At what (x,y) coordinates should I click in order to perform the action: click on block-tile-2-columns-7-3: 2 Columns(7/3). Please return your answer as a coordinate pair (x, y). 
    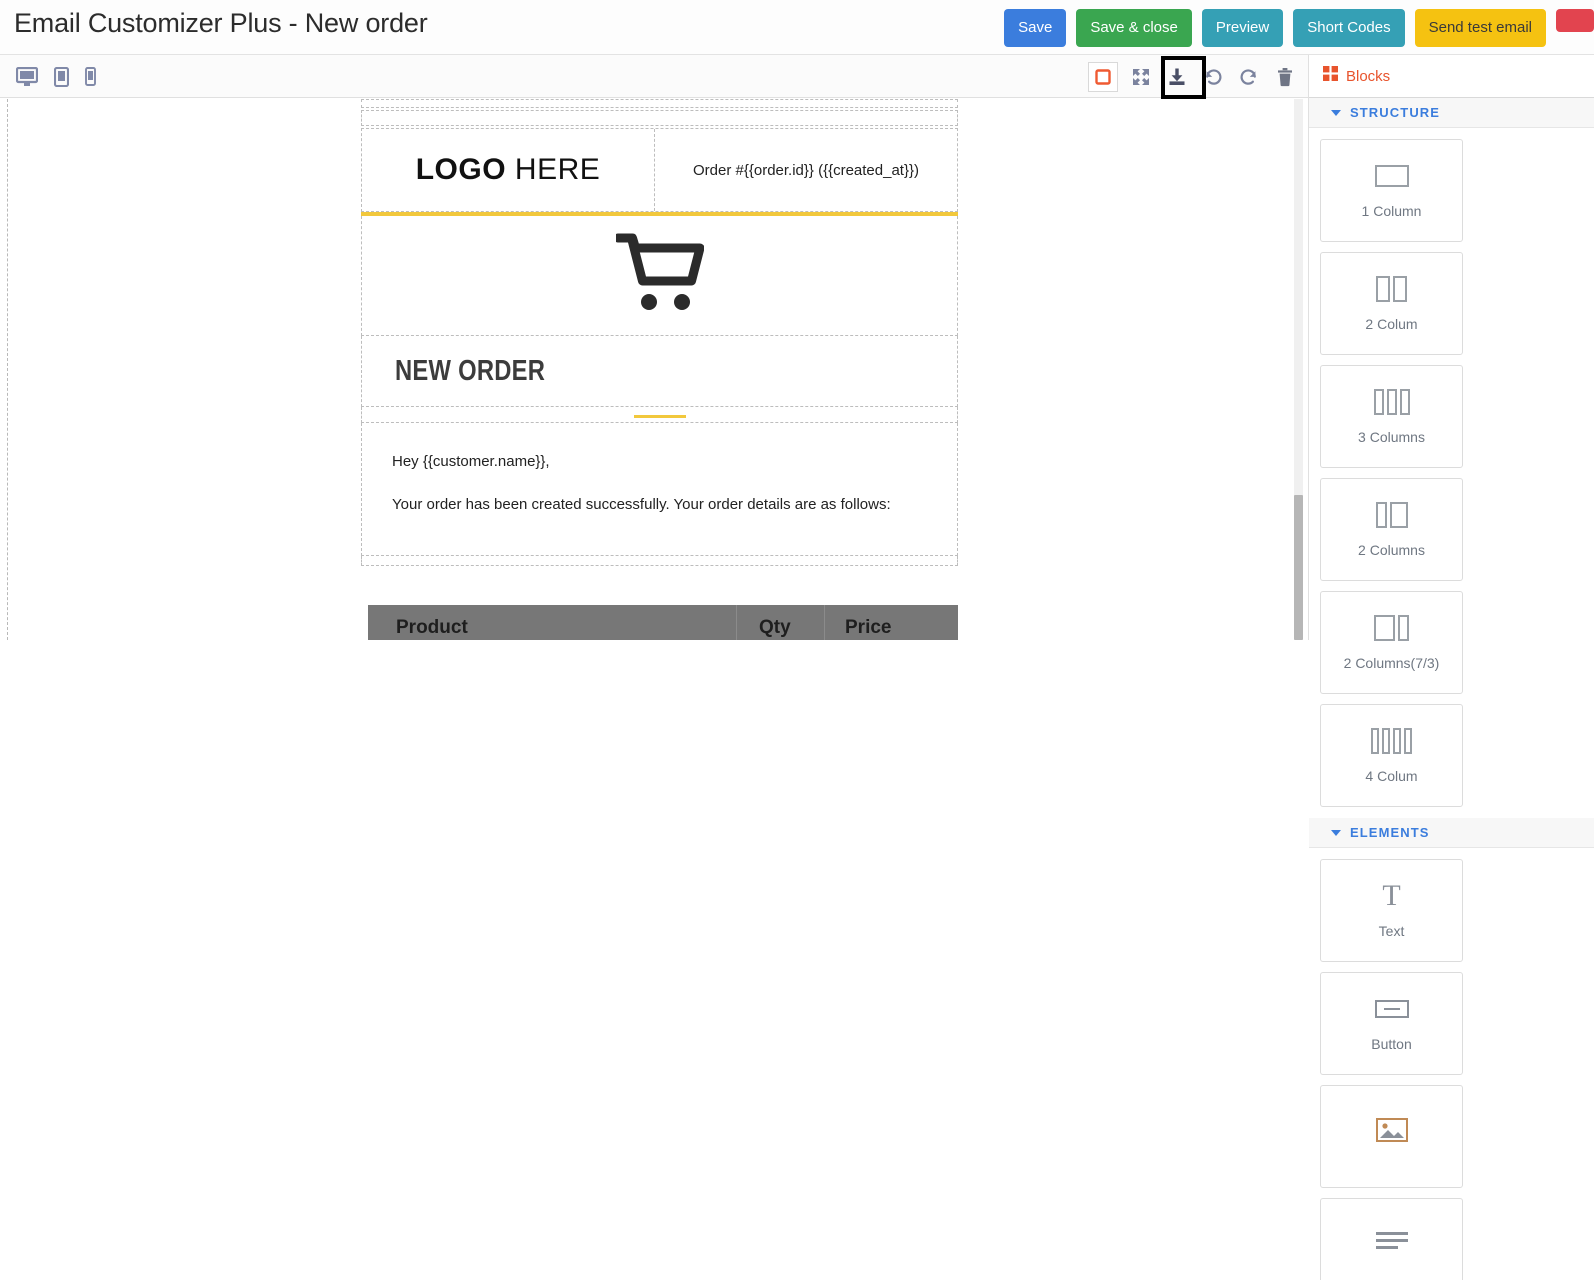
    Looking at the image, I should click on (1391, 642).